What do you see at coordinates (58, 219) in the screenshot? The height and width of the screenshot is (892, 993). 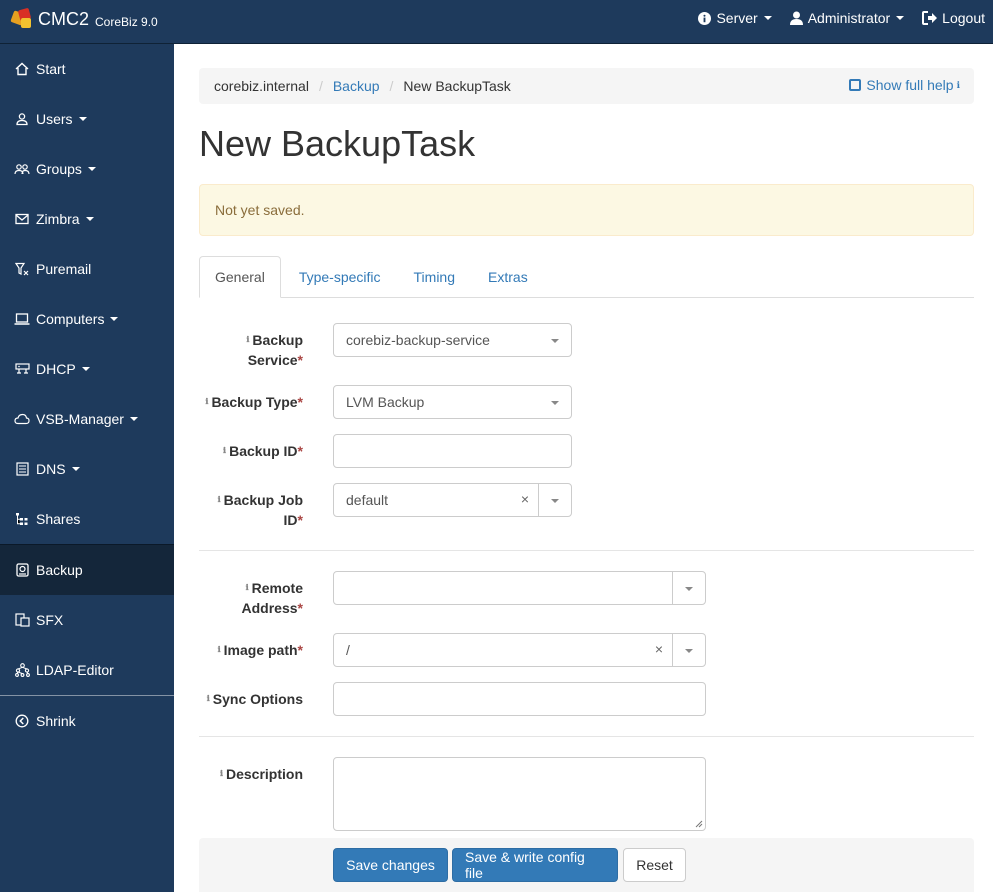 I see `sidebar-item-label: Zimbra` at bounding box center [58, 219].